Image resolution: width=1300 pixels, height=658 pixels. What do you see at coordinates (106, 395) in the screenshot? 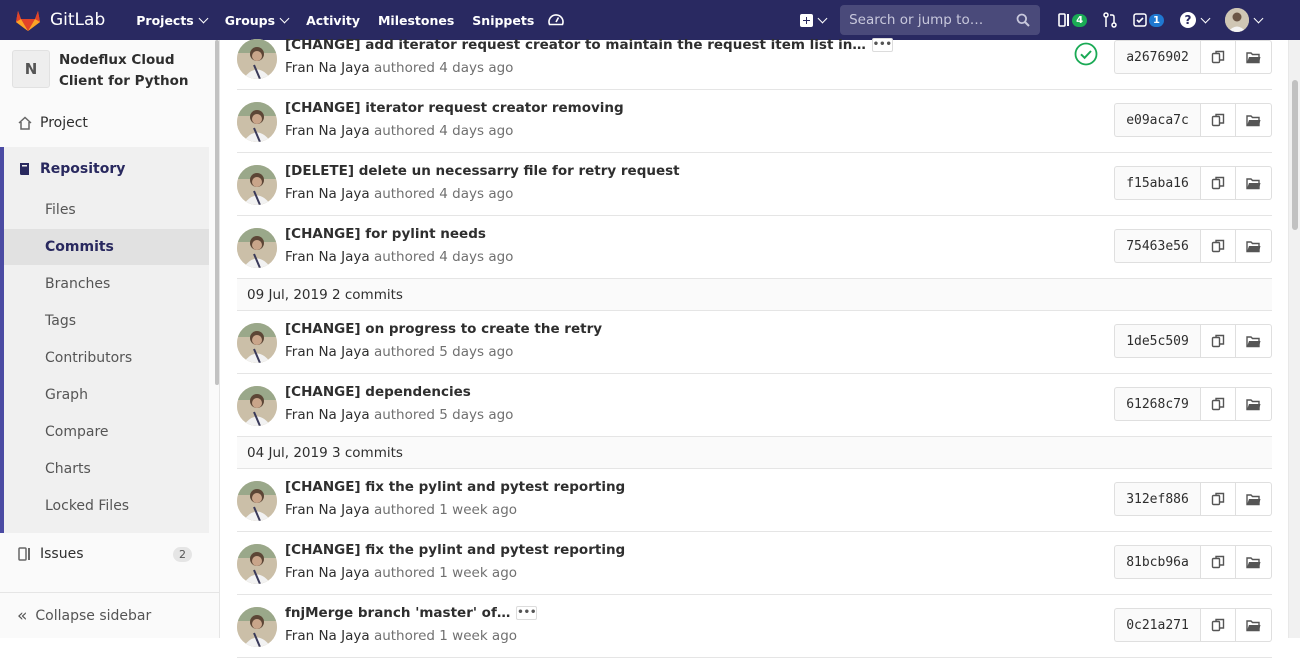
I see `sidebar-item-graph: Graph` at bounding box center [106, 395].